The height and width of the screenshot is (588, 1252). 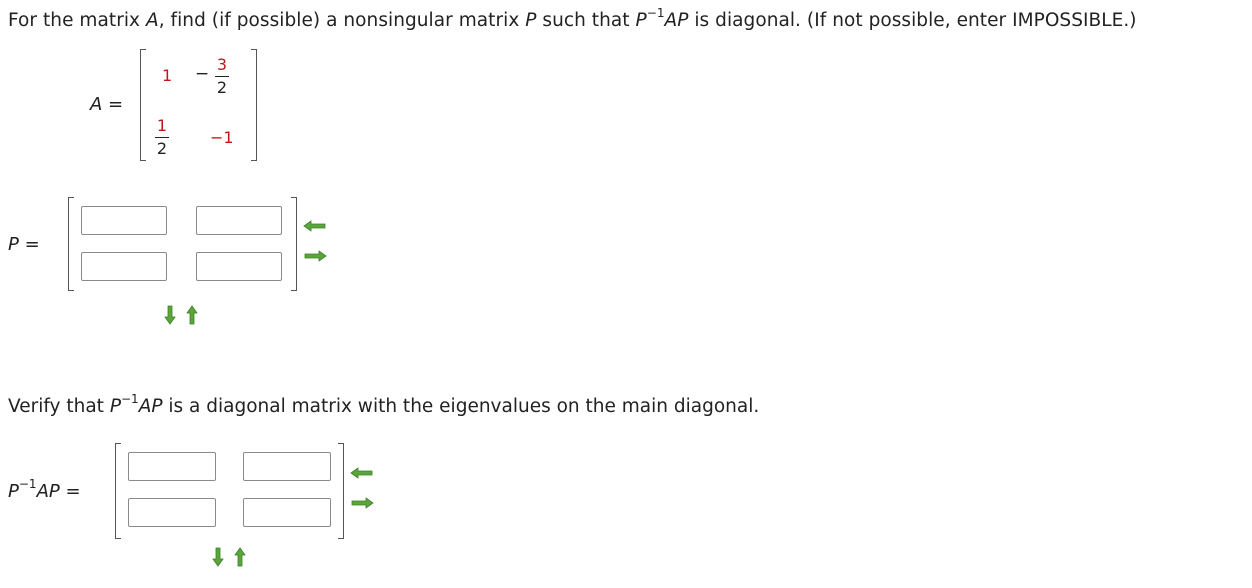 I want to click on matrix-p-label: P =, so click(x=24, y=244).